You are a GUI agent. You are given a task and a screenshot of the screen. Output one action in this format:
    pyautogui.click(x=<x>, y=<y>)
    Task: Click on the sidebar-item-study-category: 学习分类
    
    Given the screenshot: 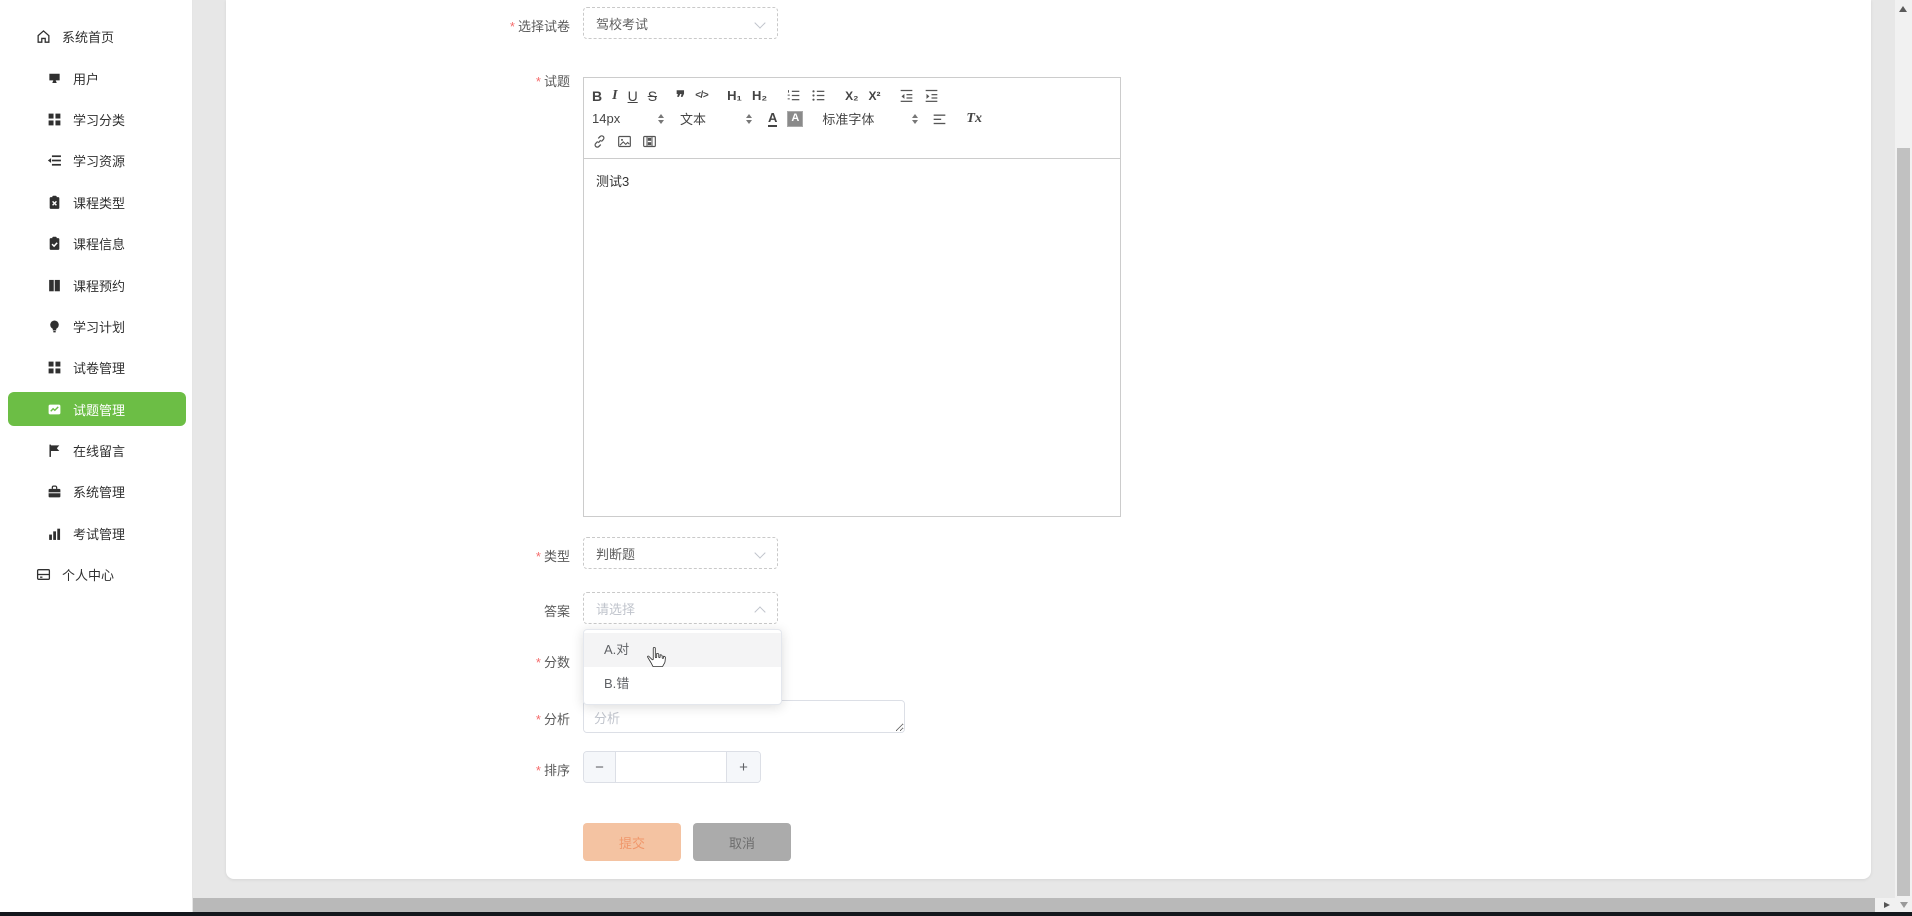 What is the action you would take?
    pyautogui.click(x=96, y=119)
    